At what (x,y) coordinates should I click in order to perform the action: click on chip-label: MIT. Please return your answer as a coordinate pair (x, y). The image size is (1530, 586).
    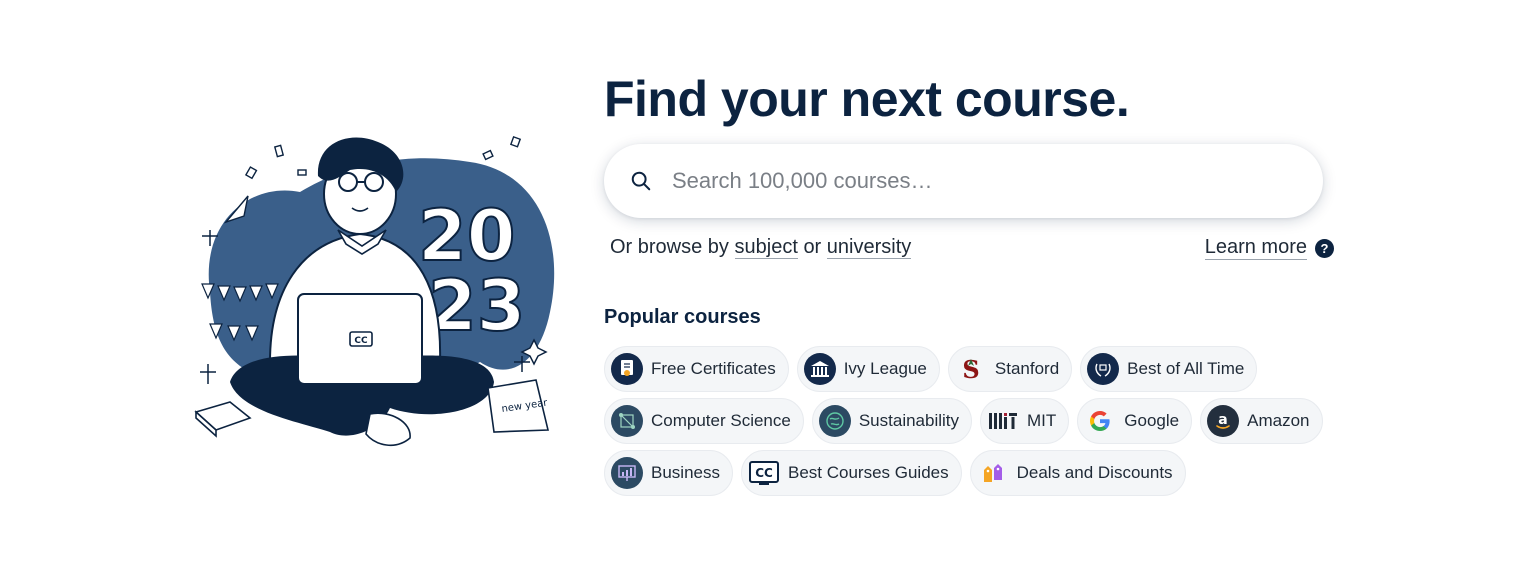
    Looking at the image, I should click on (1042, 420).